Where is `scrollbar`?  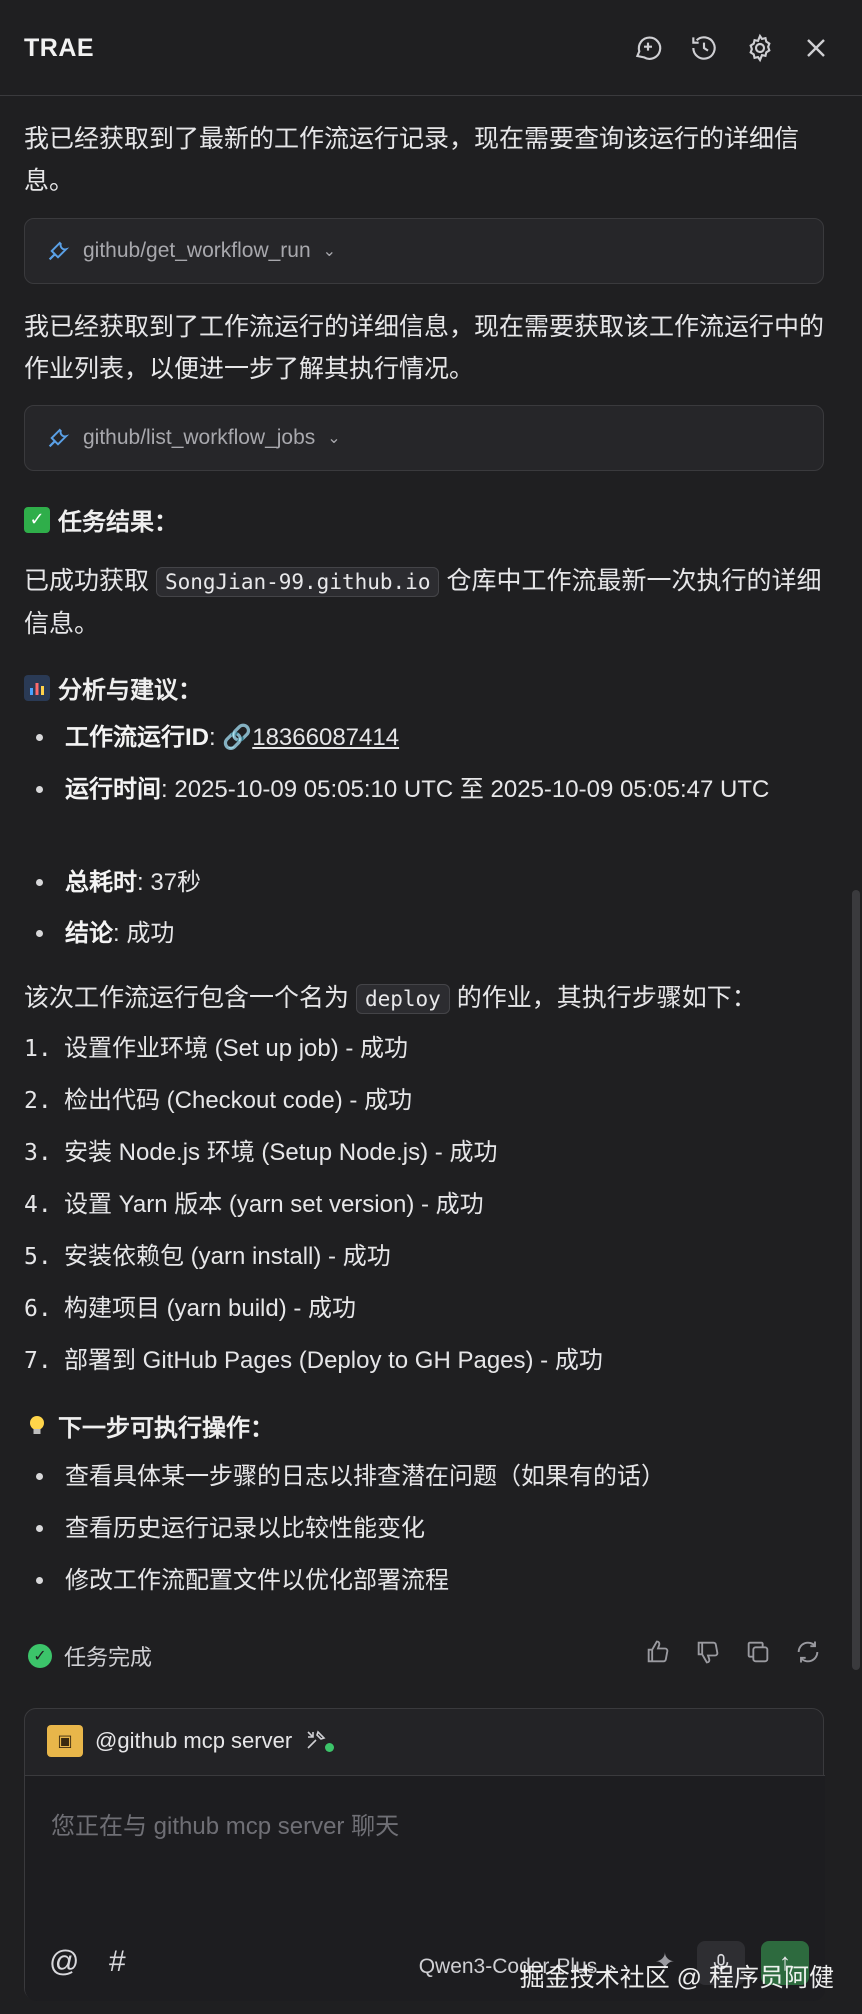 scrollbar is located at coordinates (856, 1280).